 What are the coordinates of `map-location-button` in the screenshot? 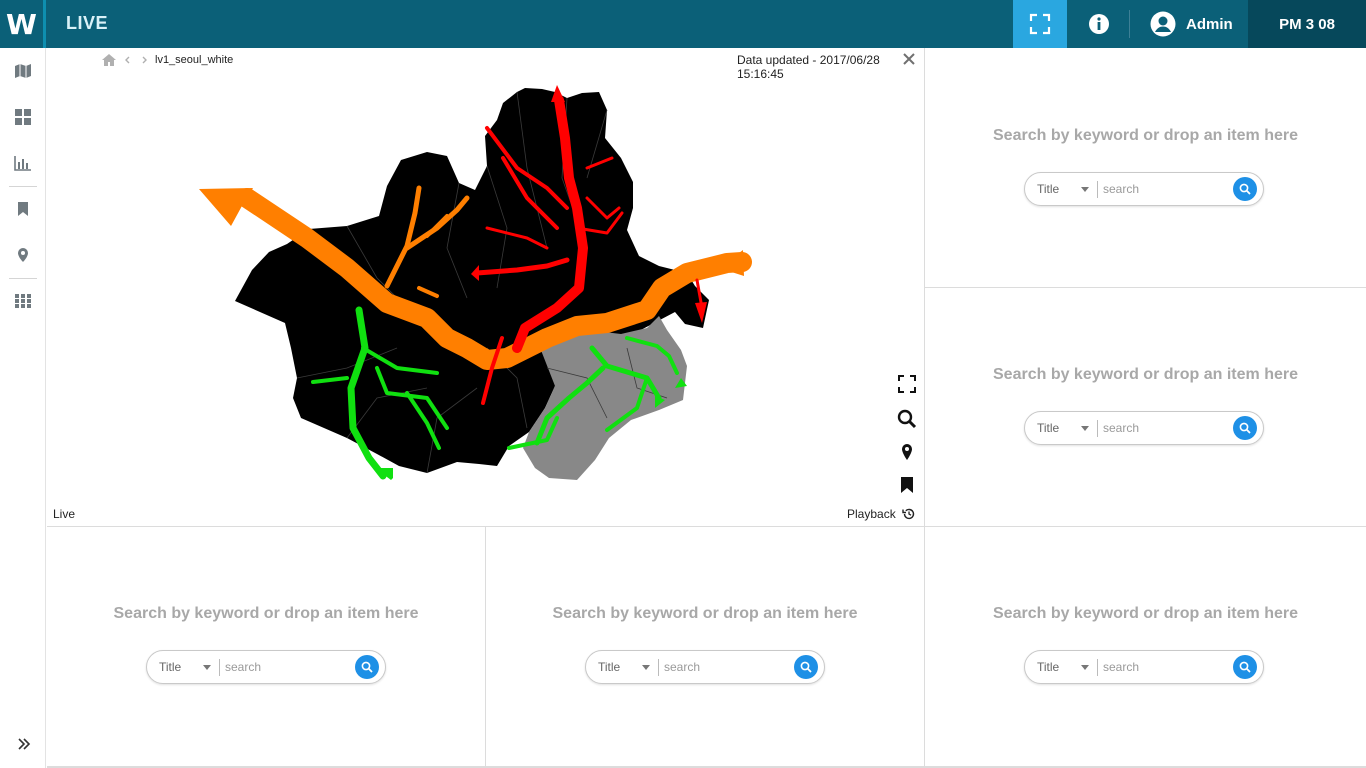 It's located at (907, 452).